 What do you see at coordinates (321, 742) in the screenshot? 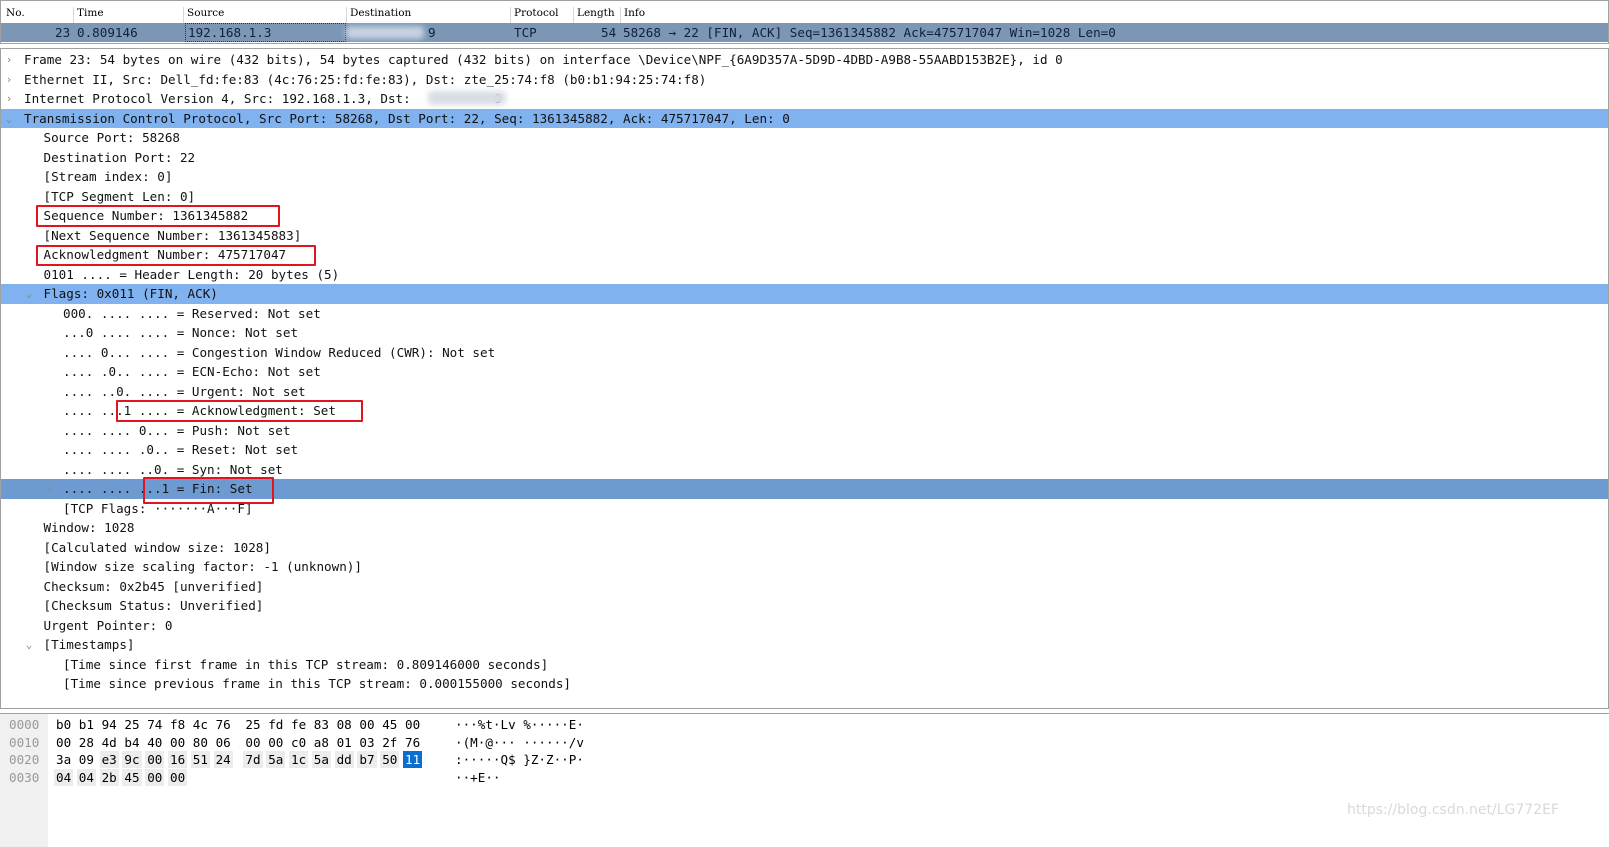
I see `hex-byte: a8` at bounding box center [321, 742].